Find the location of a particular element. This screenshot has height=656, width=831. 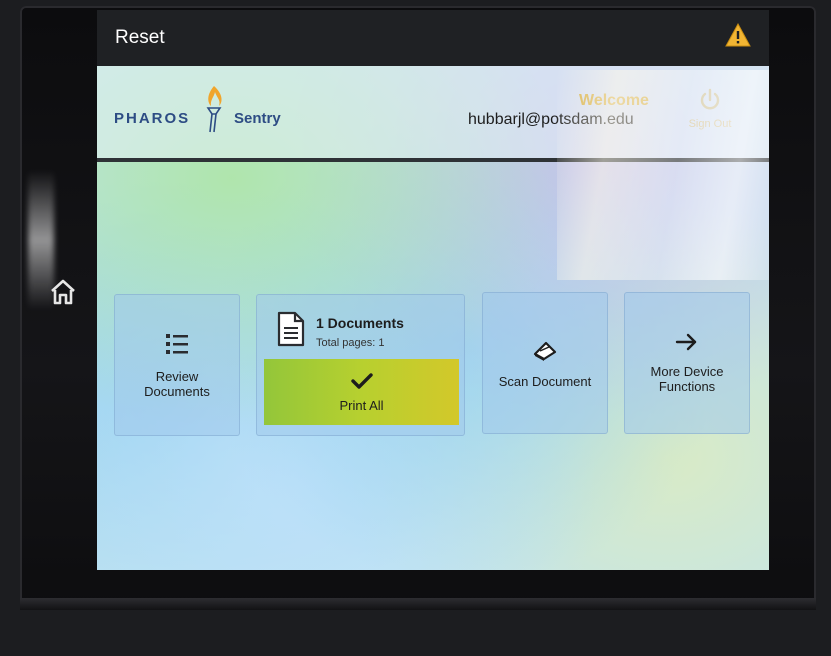

torch-logo-icon is located at coordinates (214, 109).